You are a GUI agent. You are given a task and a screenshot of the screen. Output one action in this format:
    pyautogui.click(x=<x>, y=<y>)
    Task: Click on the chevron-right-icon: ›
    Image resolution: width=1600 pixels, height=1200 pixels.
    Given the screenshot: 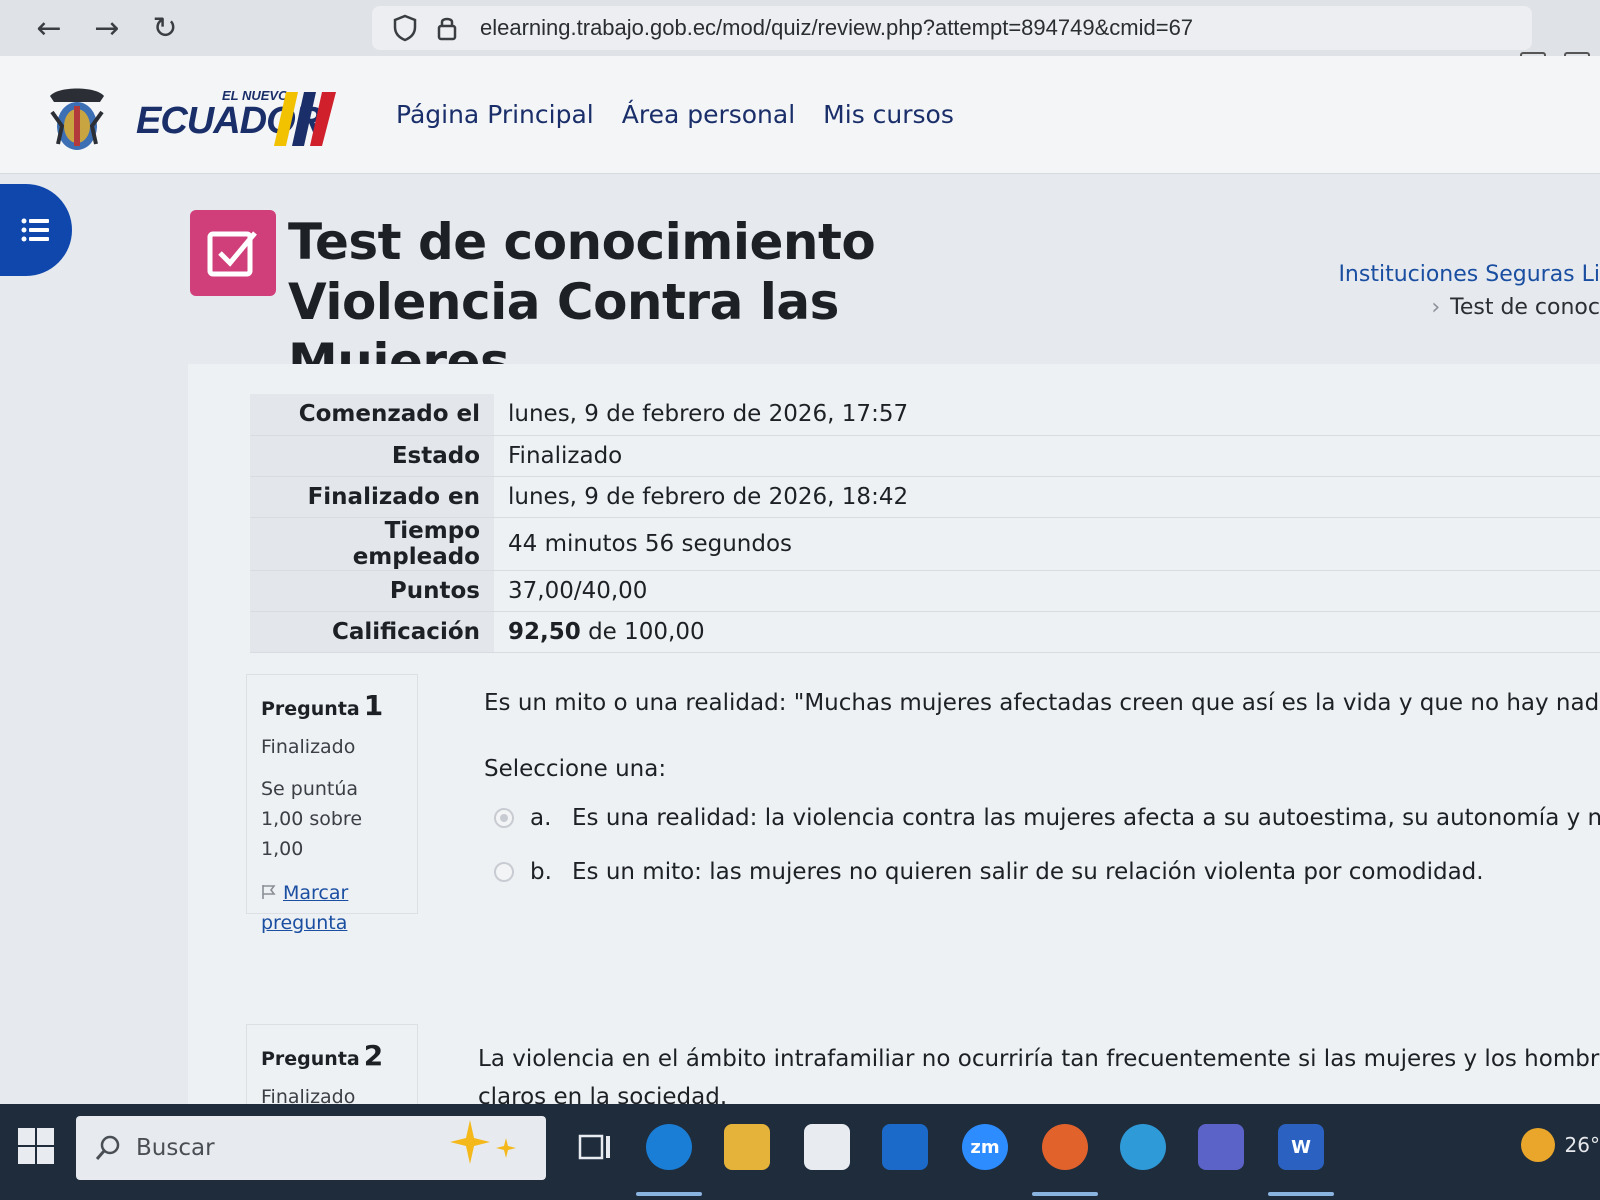 What is the action you would take?
    pyautogui.click(x=1436, y=307)
    